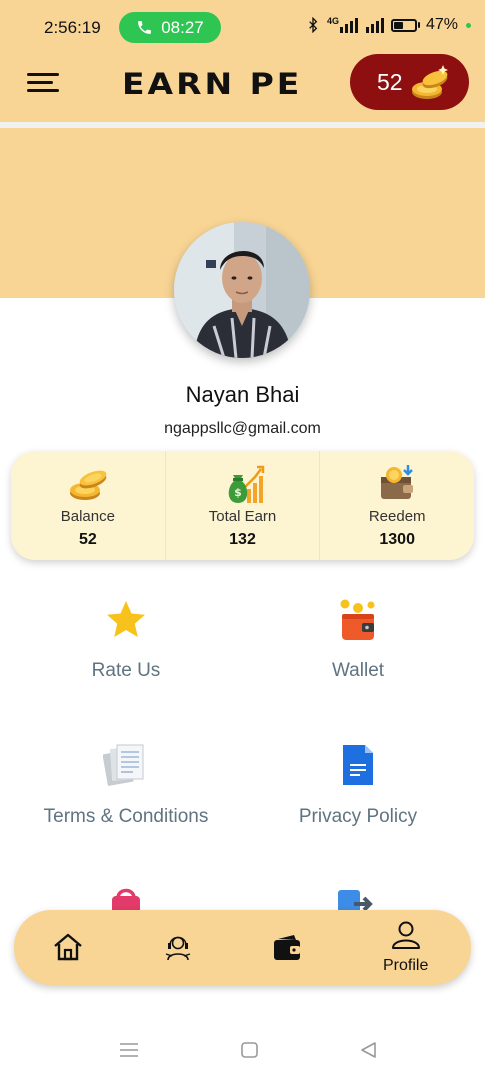 The width and height of the screenshot is (485, 1080). Describe the element at coordinates (126, 640) in the screenshot. I see `rate-us-button: Rate Us` at that location.